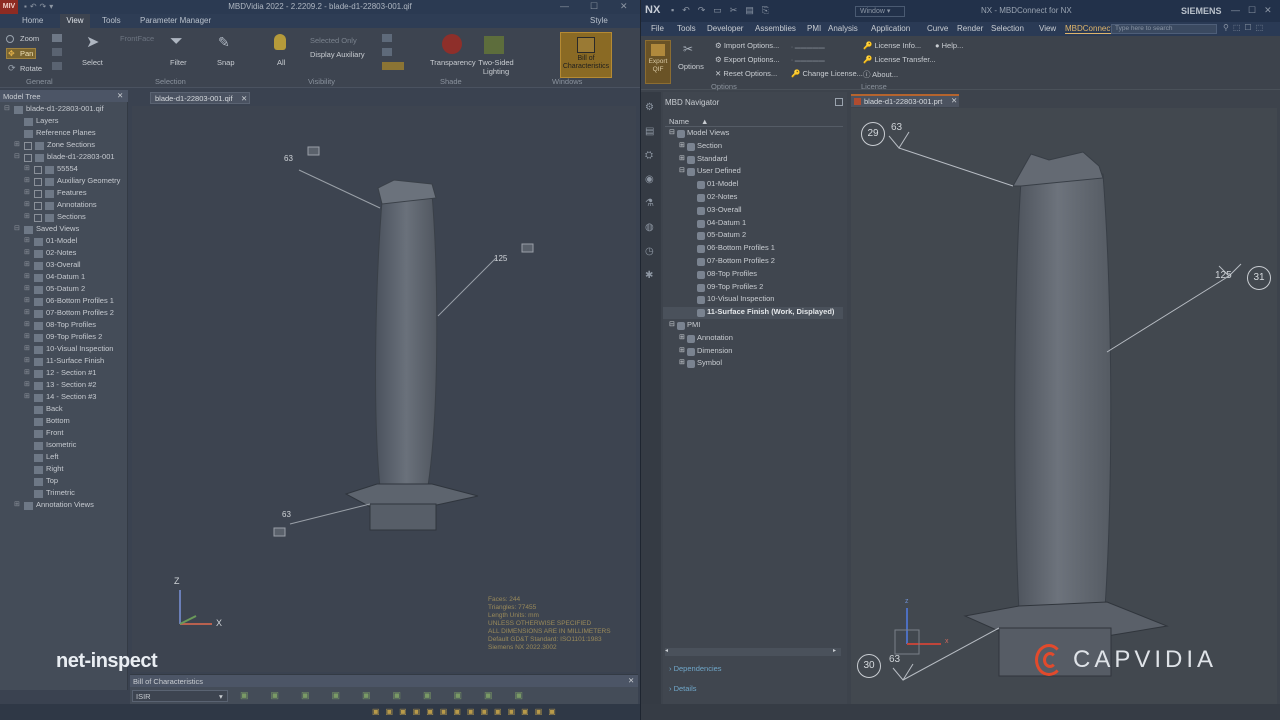 The image size is (1280, 720). Describe the element at coordinates (843, 28) in the screenshot. I see `nx-tab-analysis: Analysis` at that location.